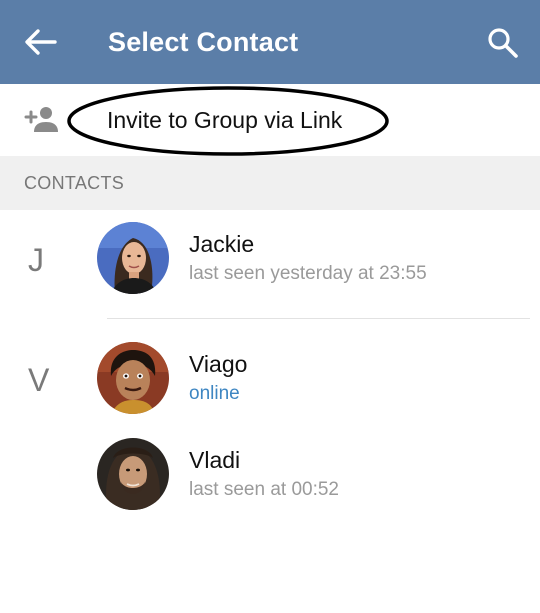 The image size is (540, 613). I want to click on contact-status: online, so click(214, 393).